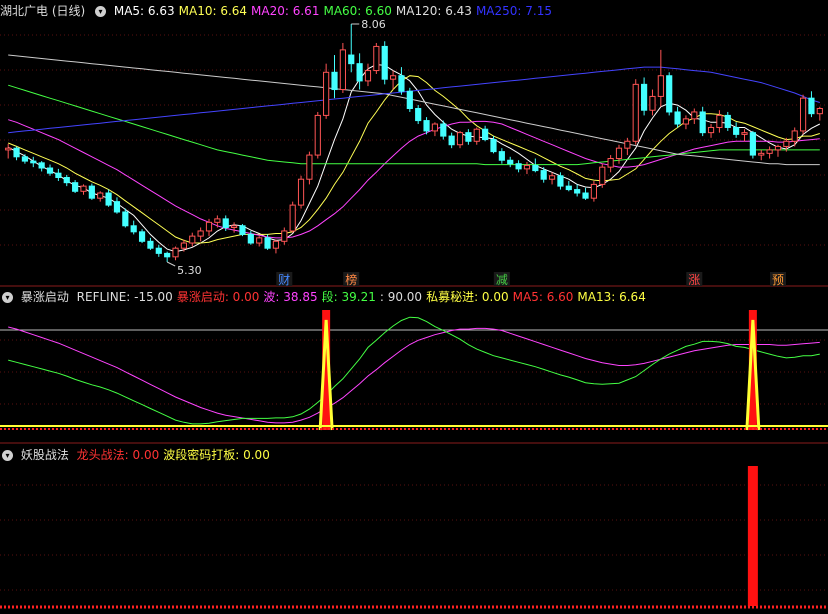 The image size is (828, 614). I want to click on marker-4: 预, so click(778, 280).